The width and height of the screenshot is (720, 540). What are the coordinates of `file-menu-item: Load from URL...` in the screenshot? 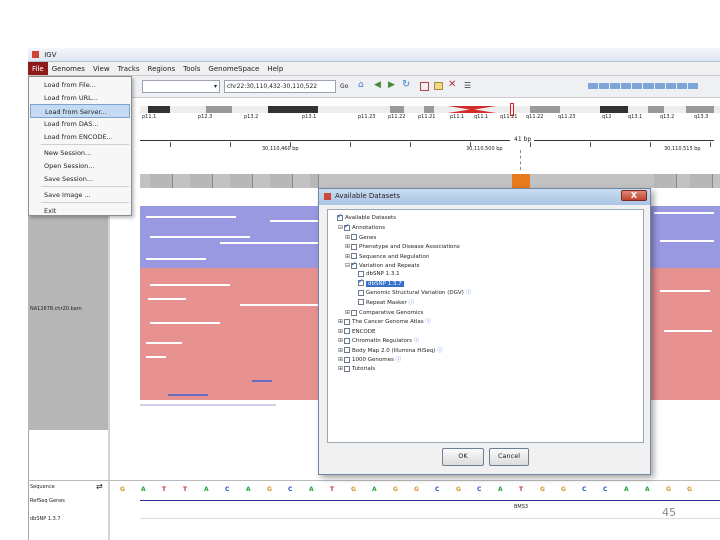 It's located at (80, 98).